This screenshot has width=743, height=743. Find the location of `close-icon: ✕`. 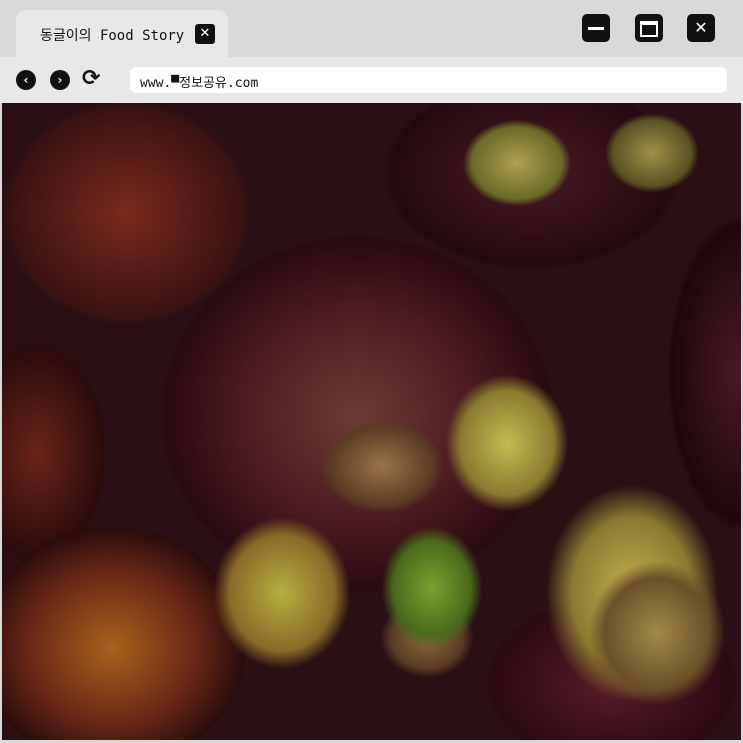

close-icon: ✕ is located at coordinates (701, 27).